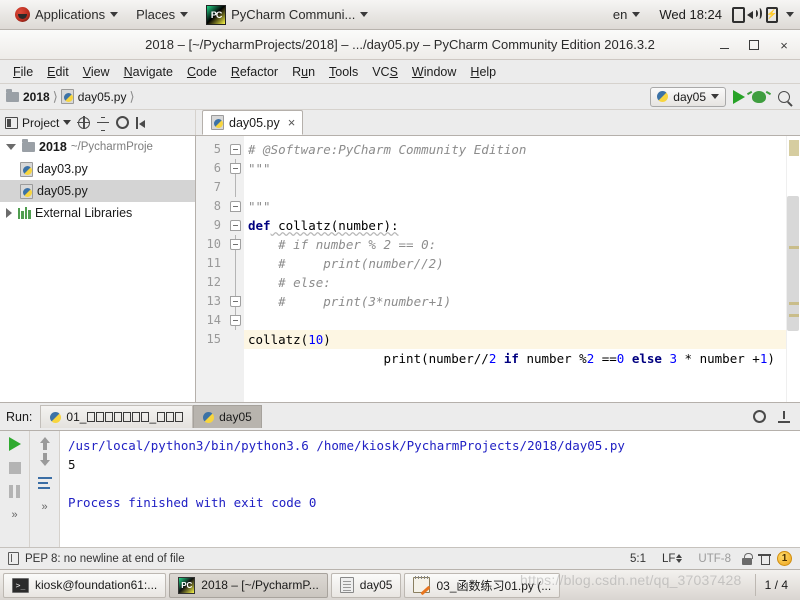 The width and height of the screenshot is (800, 600). Describe the element at coordinates (97, 213) in the screenshot. I see `tree-node-external-libraries: External Libraries` at that location.